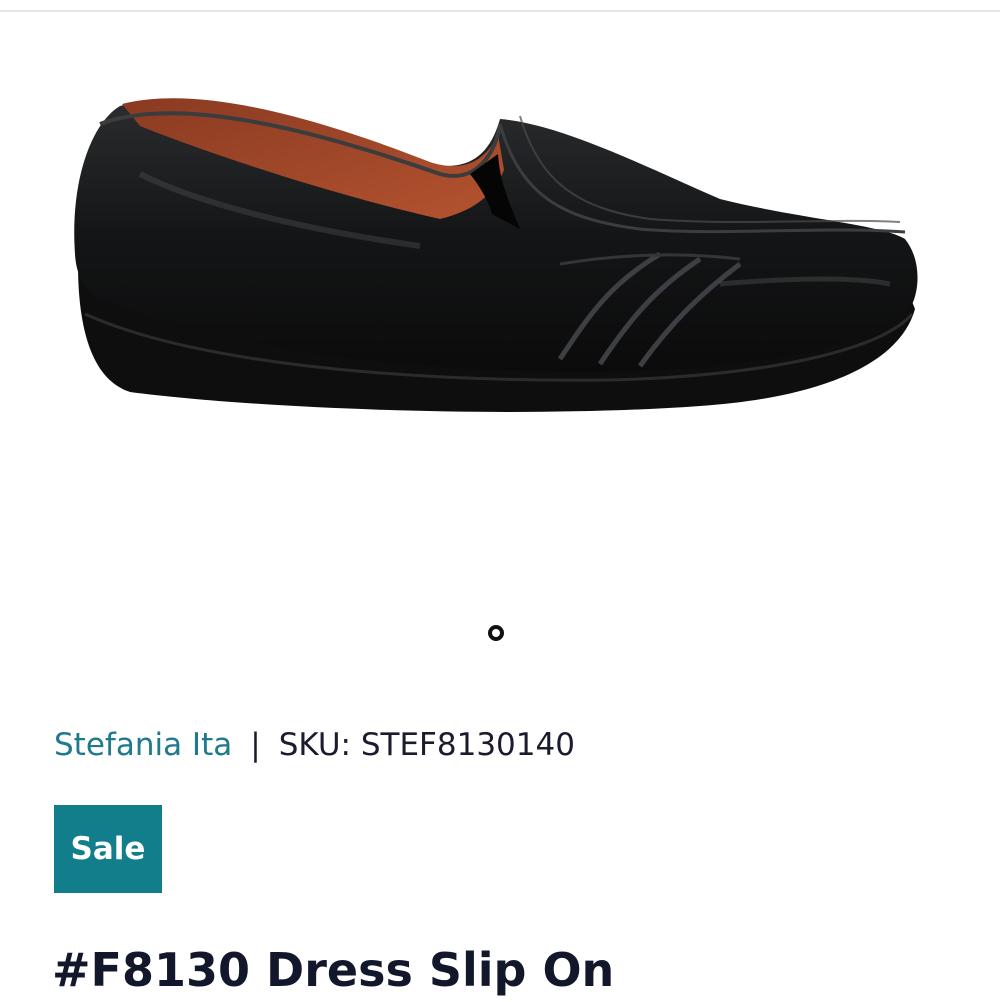  Describe the element at coordinates (333, 970) in the screenshot. I see `product-title: #F8130 Dress Slip On` at that location.